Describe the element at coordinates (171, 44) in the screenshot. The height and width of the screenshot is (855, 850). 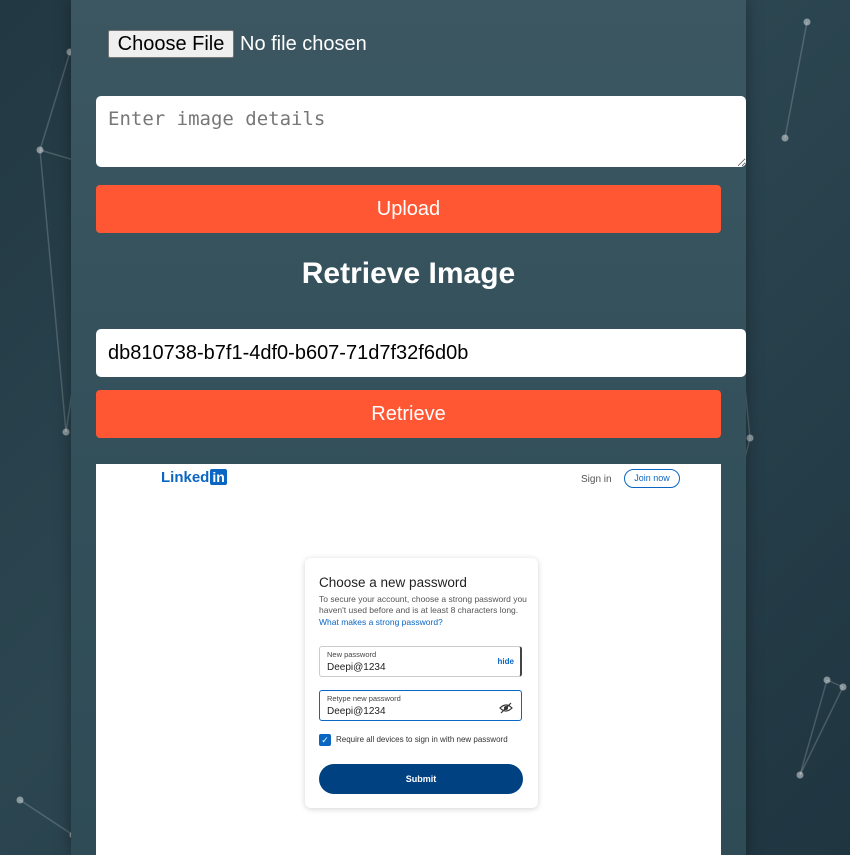
I see `choose-file-button: Choose File` at that location.